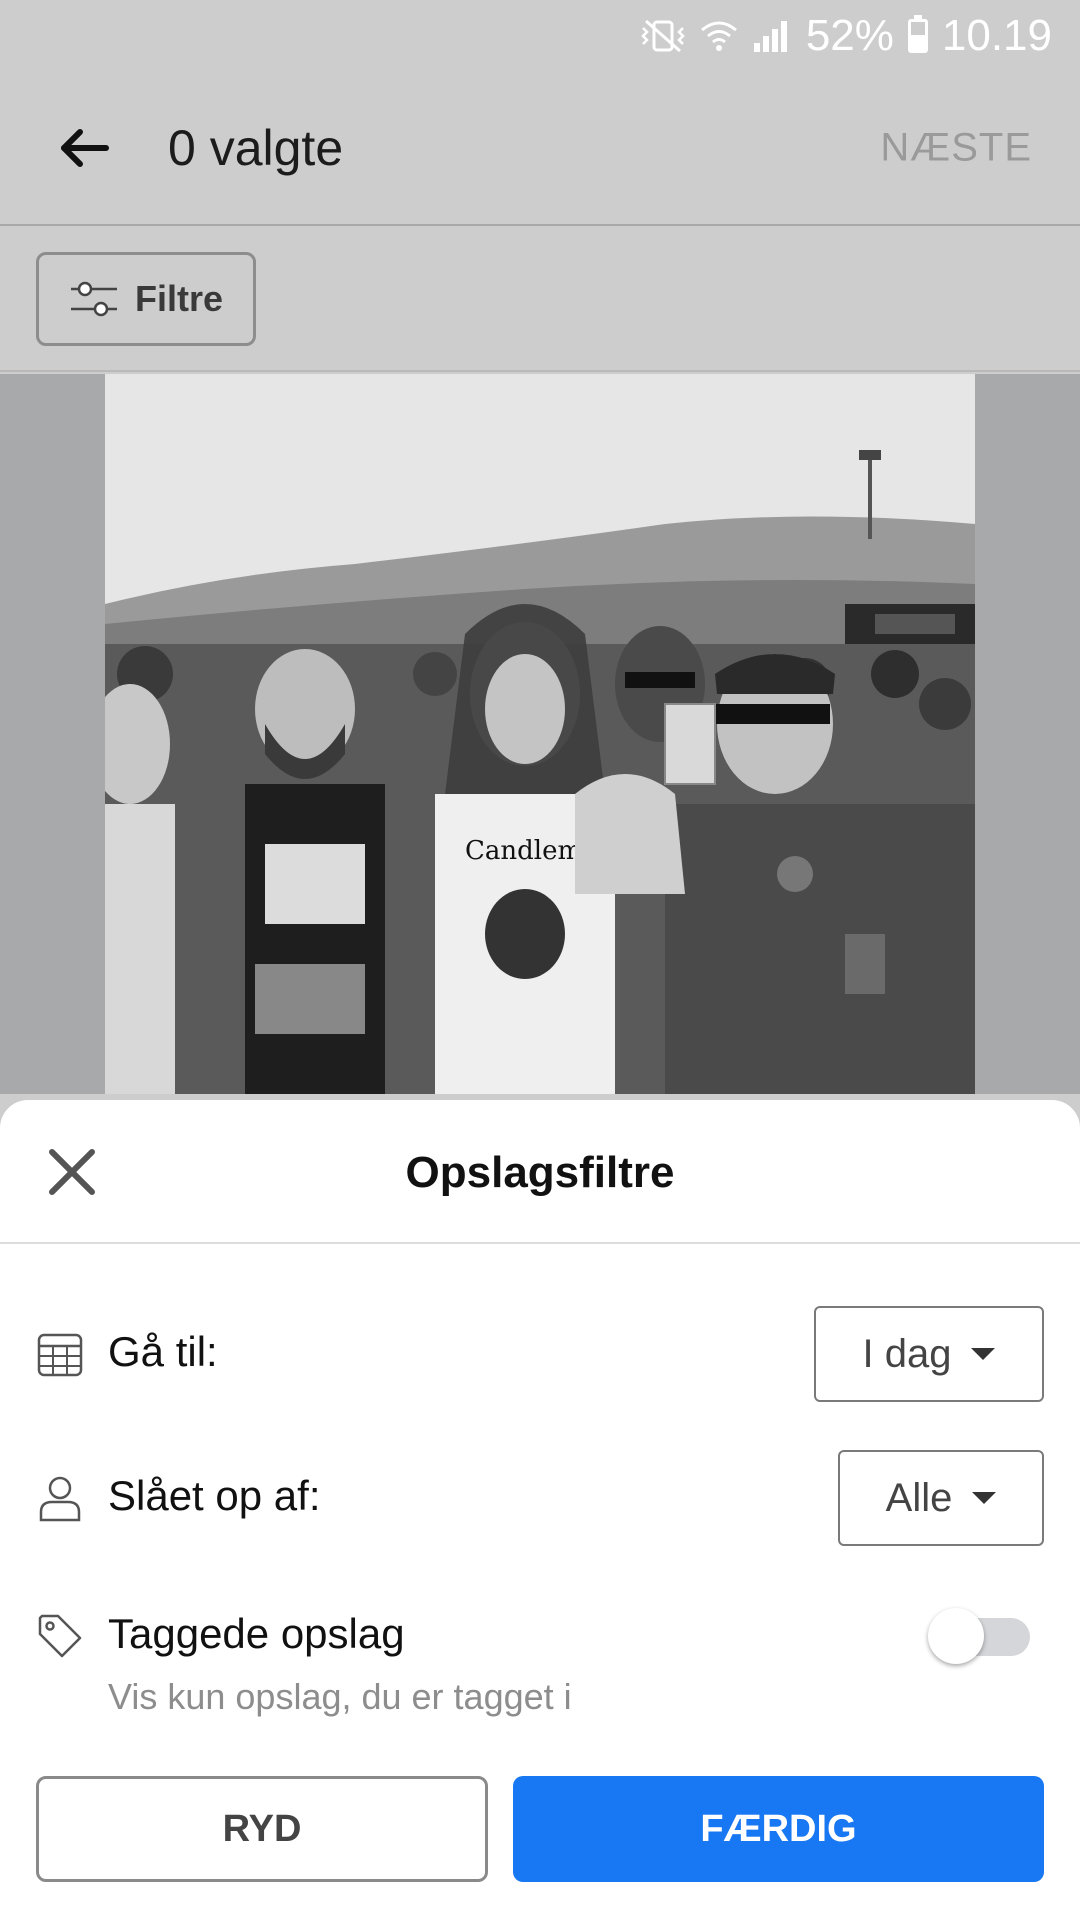  Describe the element at coordinates (719, 36) in the screenshot. I see `wifi-icon` at that location.